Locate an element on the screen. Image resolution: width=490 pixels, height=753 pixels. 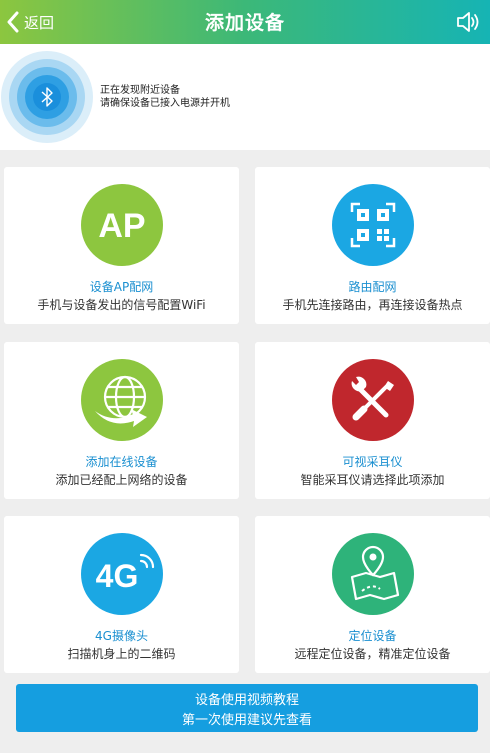
card-location-device: 定位设备 远程定位设备，精准定位设备 is located at coordinates (372, 594).